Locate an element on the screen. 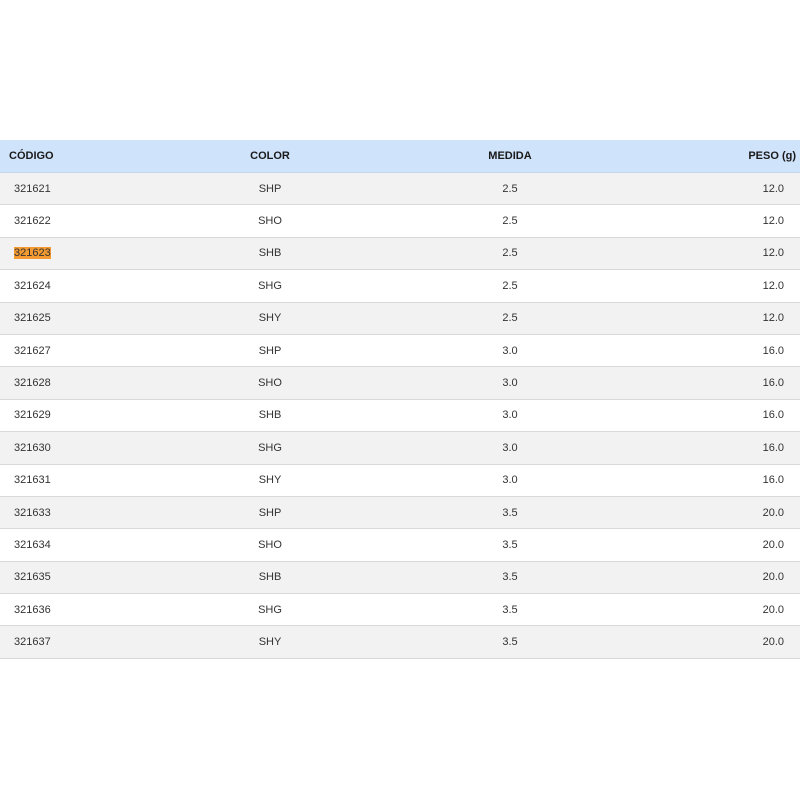  cell-code-text: 321629 is located at coordinates (32, 415).